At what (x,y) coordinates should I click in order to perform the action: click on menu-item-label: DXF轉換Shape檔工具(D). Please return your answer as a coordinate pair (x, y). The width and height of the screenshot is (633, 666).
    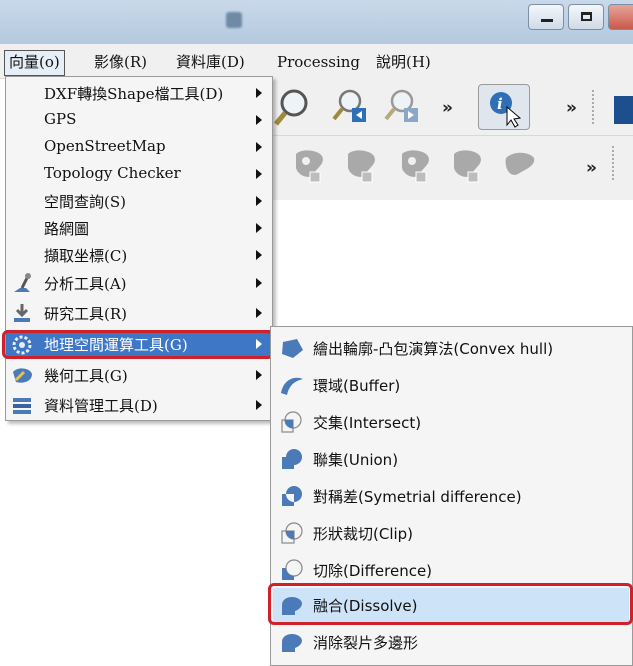
    Looking at the image, I should click on (134, 94).